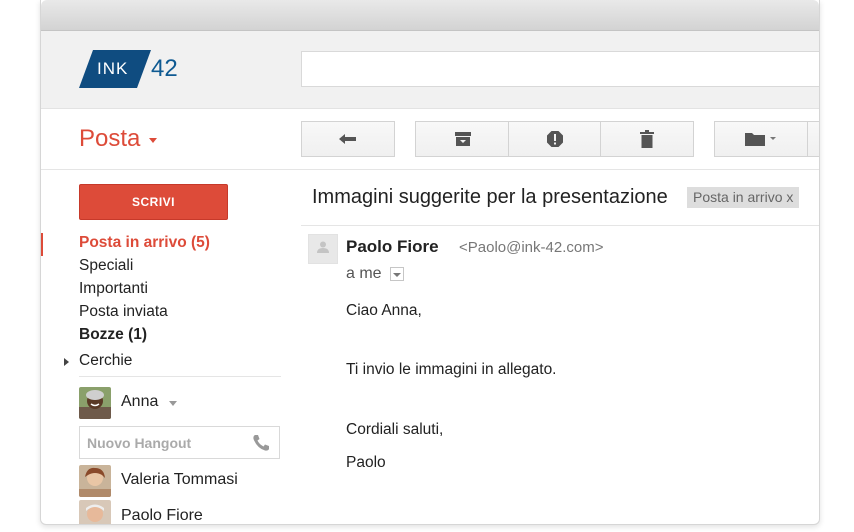  I want to click on action-bar: Posta, so click(430, 139).